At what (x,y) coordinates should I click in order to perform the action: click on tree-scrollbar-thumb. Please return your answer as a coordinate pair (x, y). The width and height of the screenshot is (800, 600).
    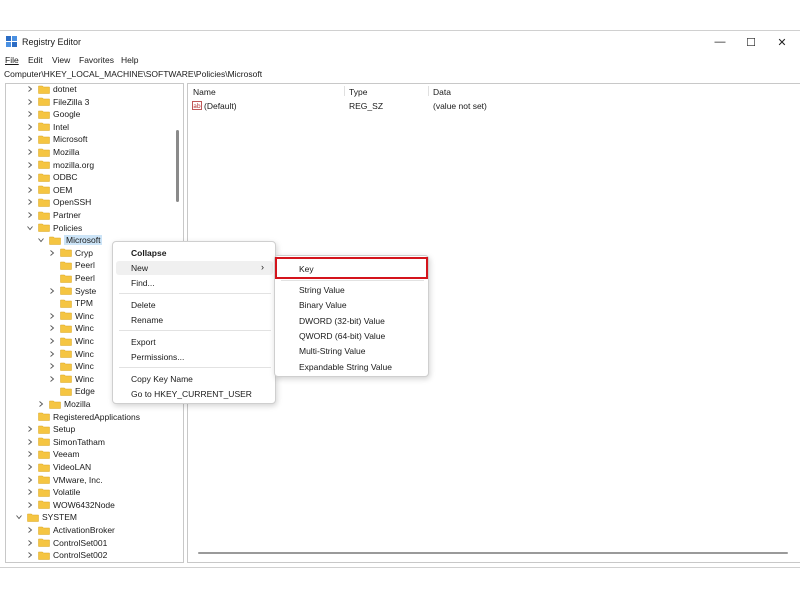
    Looking at the image, I should click on (177, 166).